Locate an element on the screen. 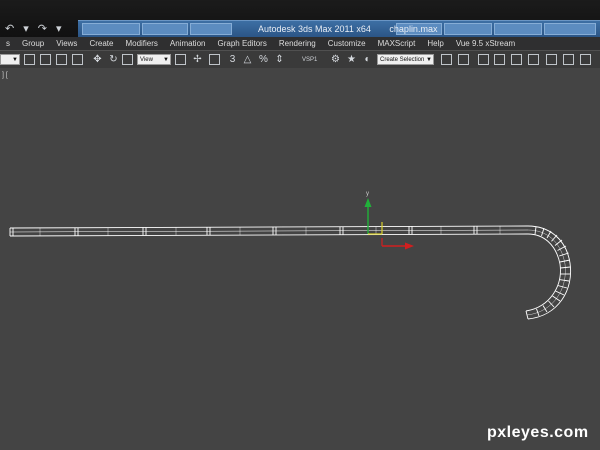 The width and height of the screenshot is (600, 450). select-by-name-icon is located at coordinates (45, 59).